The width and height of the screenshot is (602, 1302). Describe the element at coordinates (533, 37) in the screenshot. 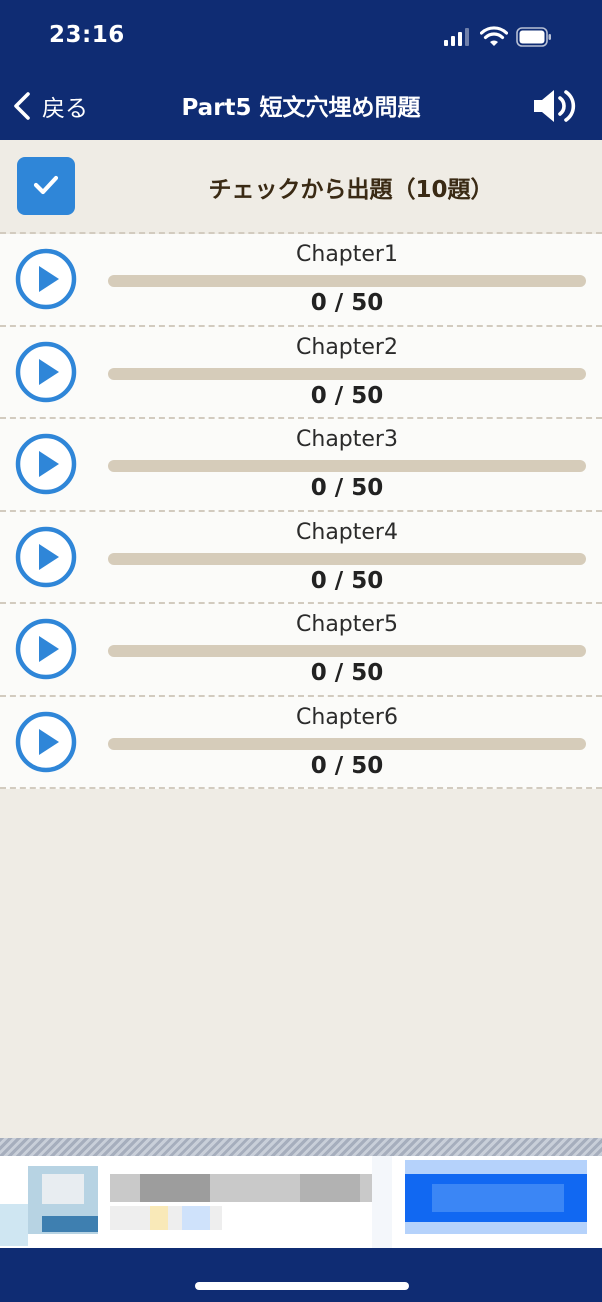

I see `battery-icon` at that location.